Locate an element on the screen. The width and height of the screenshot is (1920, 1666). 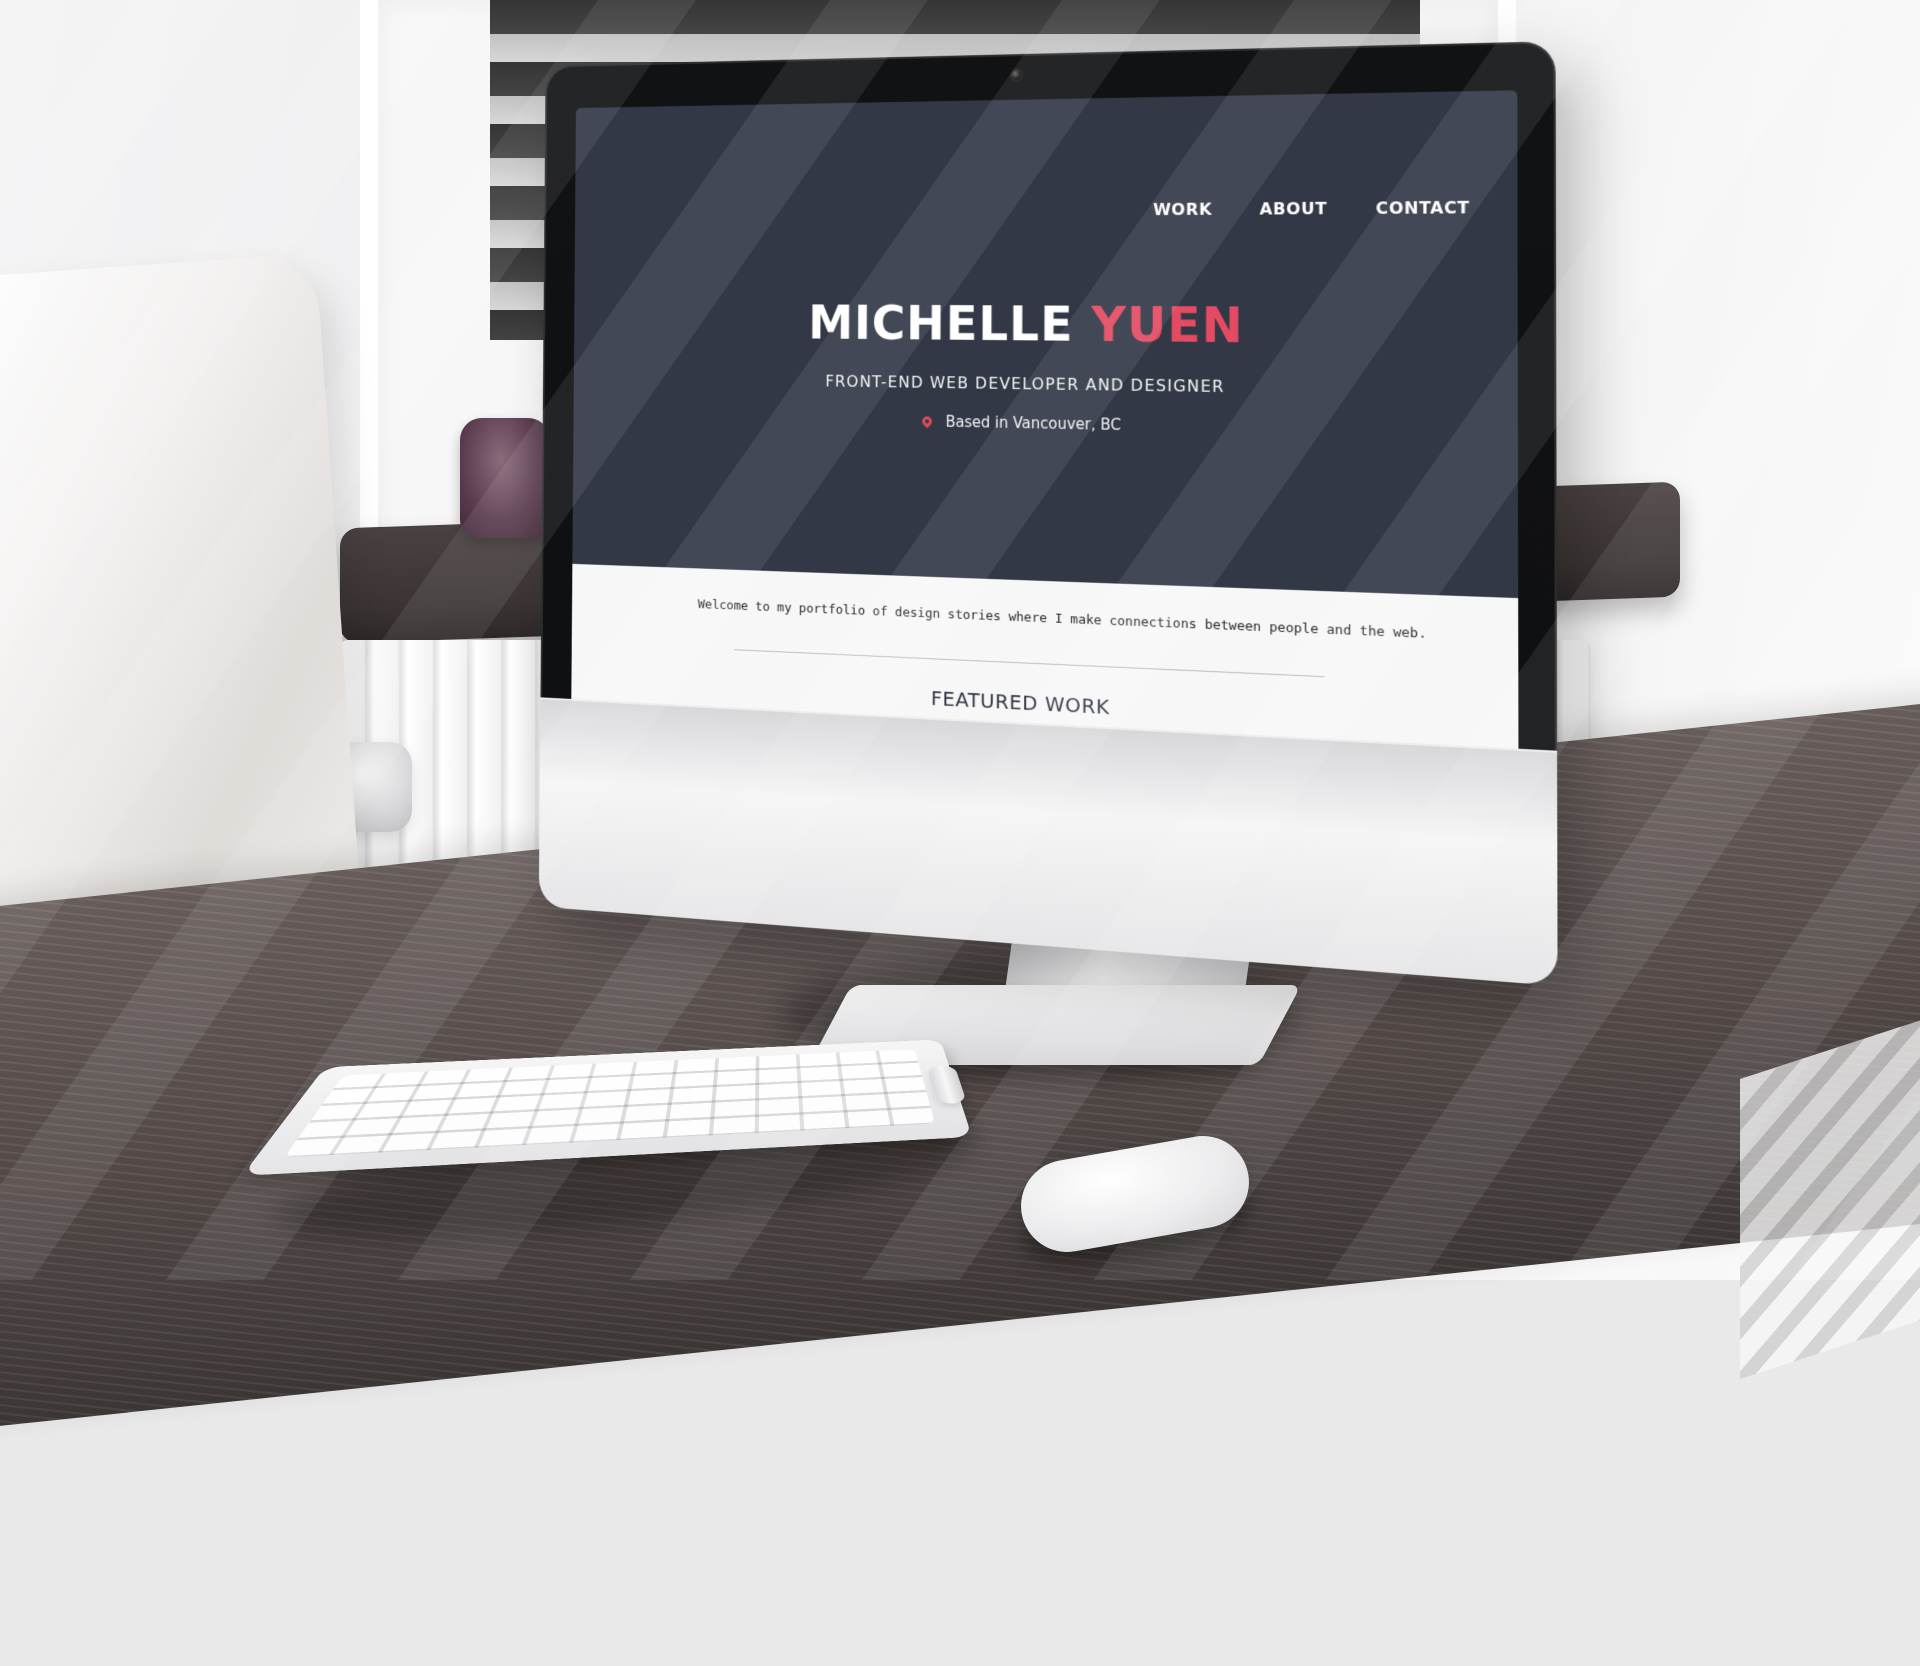
nav-contact-link: CONTACT is located at coordinates (1423, 208).